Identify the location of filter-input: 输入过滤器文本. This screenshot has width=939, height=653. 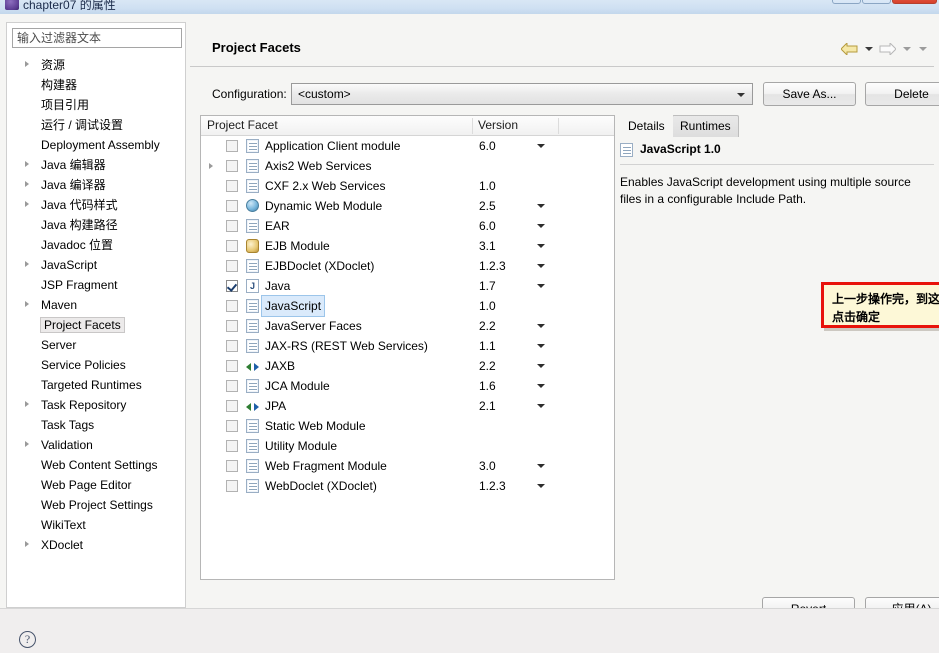
(97, 38).